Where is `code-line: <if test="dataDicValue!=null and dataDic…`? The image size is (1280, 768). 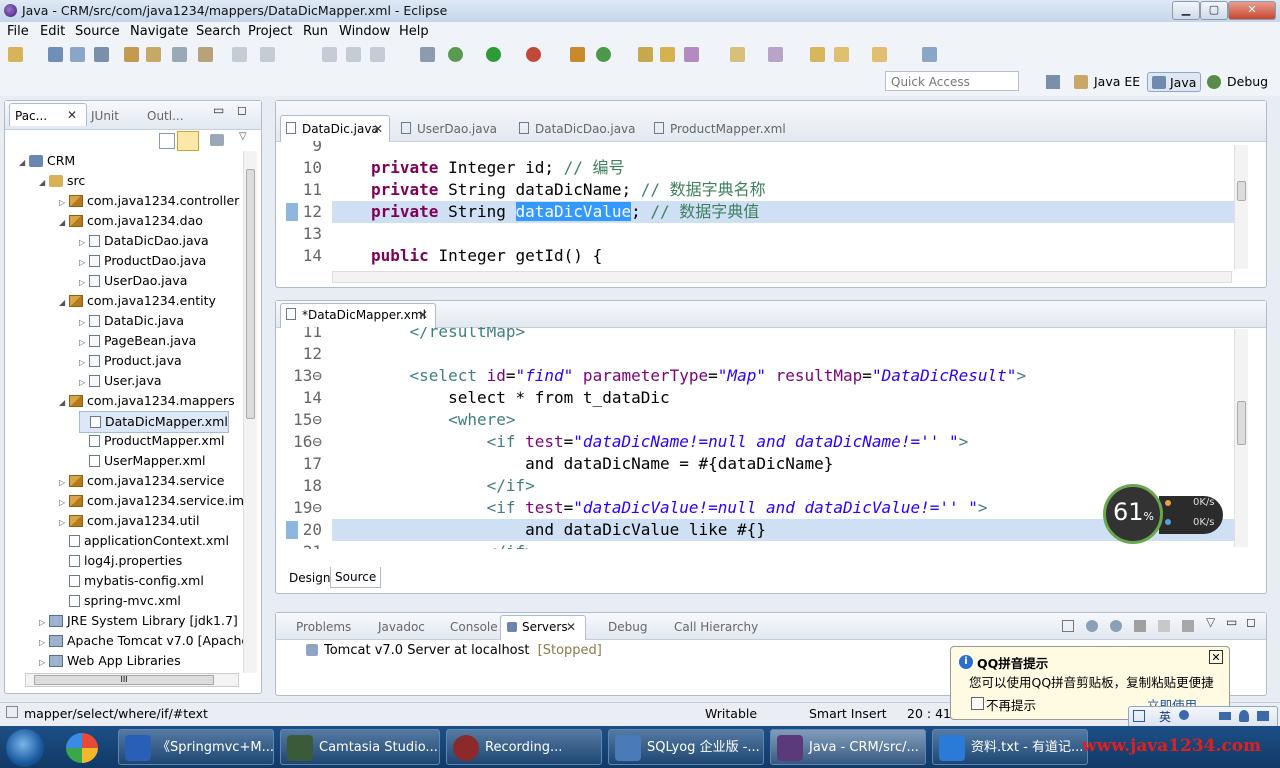 code-line: <if test="dataDicValue!=null and dataDic… is located at coordinates (679, 508).